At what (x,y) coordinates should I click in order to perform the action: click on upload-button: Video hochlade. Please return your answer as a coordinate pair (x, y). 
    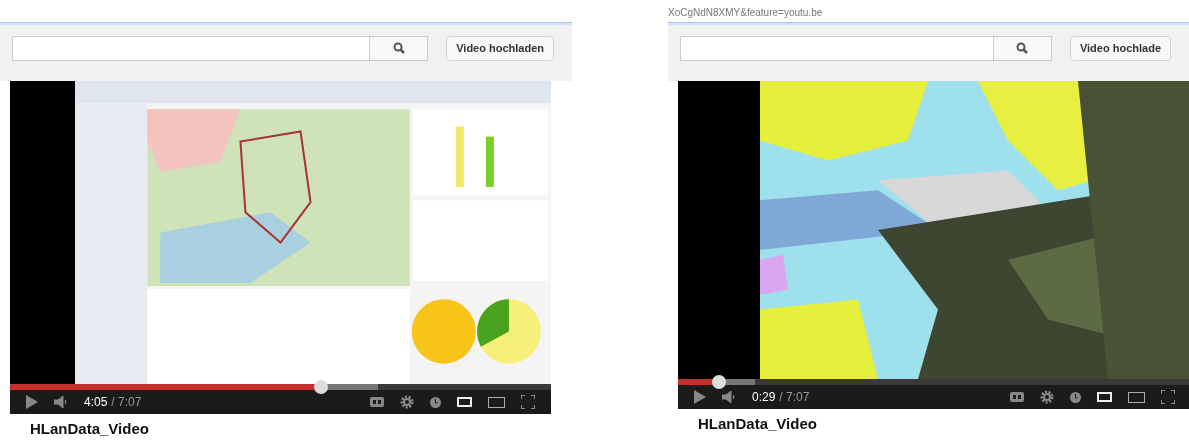
    Looking at the image, I should click on (1120, 48).